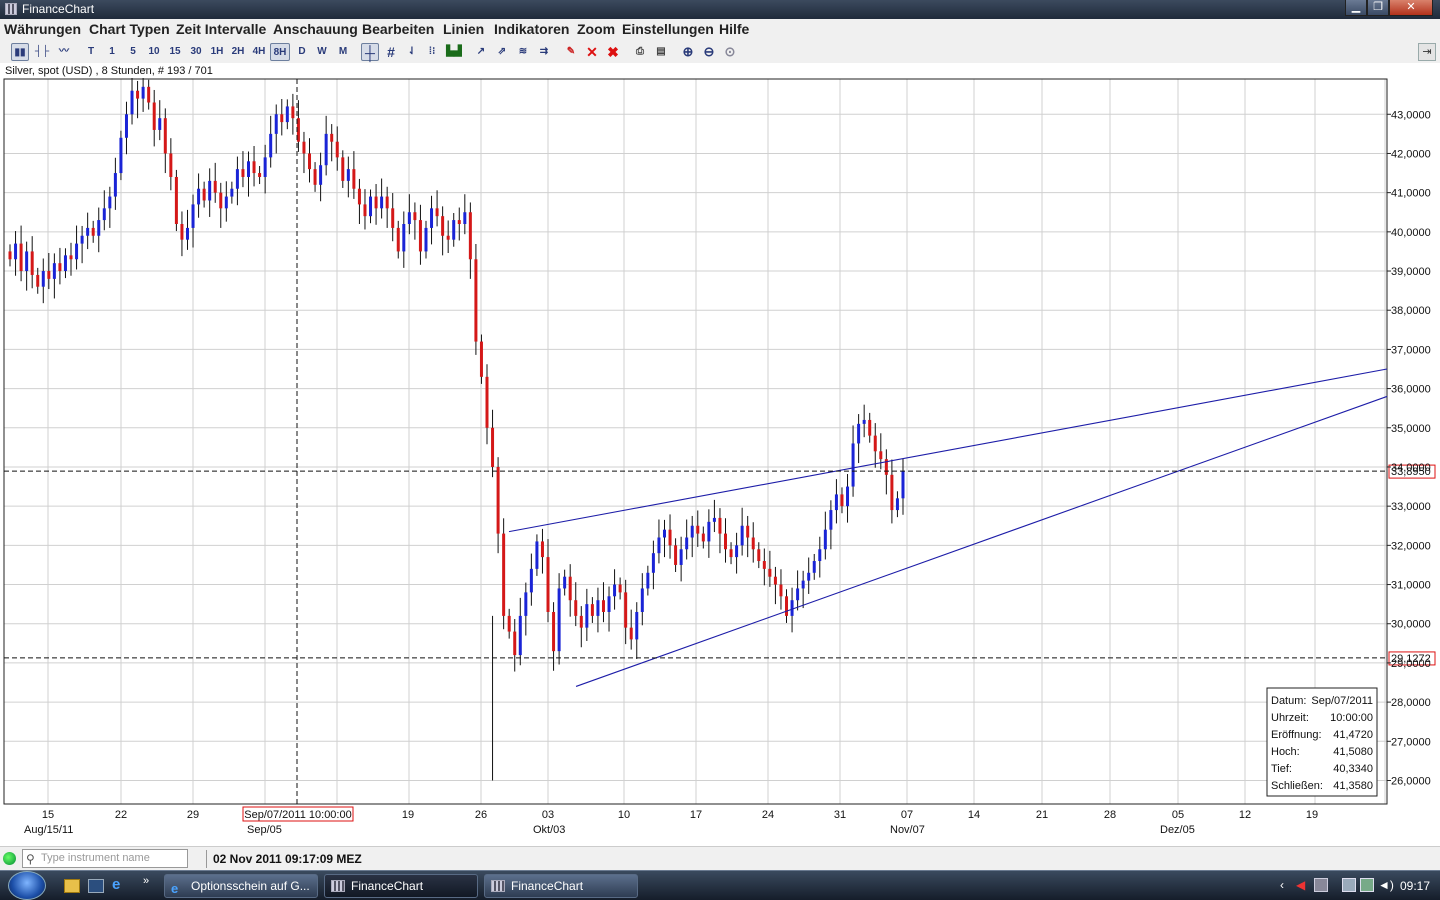 The height and width of the screenshot is (900, 1440). What do you see at coordinates (907, 830) in the screenshot?
I see `x-month-label: Nov/07` at bounding box center [907, 830].